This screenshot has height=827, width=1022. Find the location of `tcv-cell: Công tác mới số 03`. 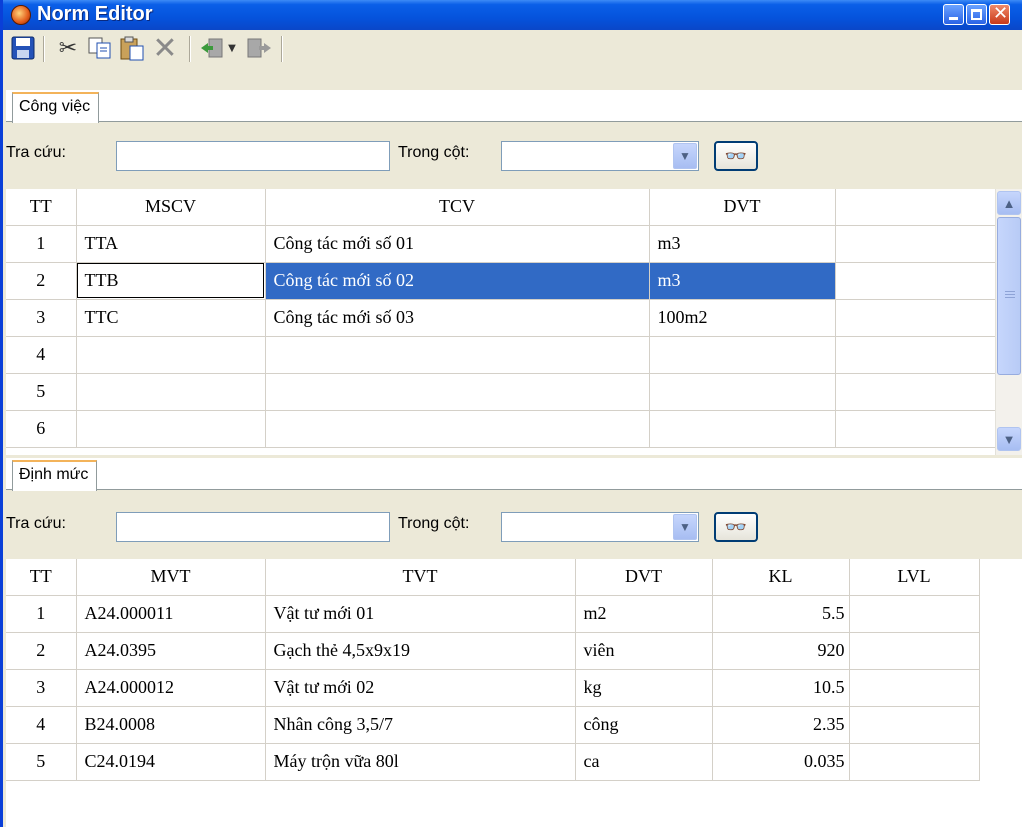

tcv-cell: Công tác mới số 03 is located at coordinates (457, 318).